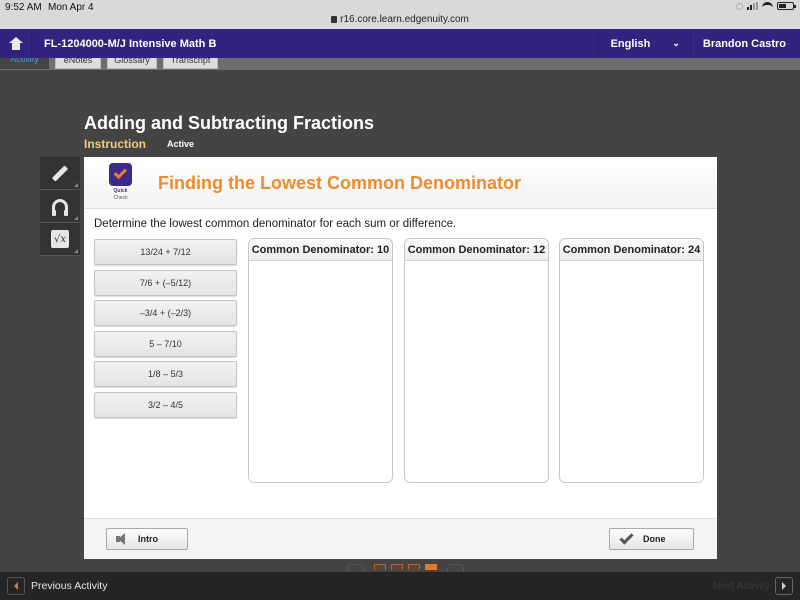  I want to click on arrow-left-icon, so click(16, 586).